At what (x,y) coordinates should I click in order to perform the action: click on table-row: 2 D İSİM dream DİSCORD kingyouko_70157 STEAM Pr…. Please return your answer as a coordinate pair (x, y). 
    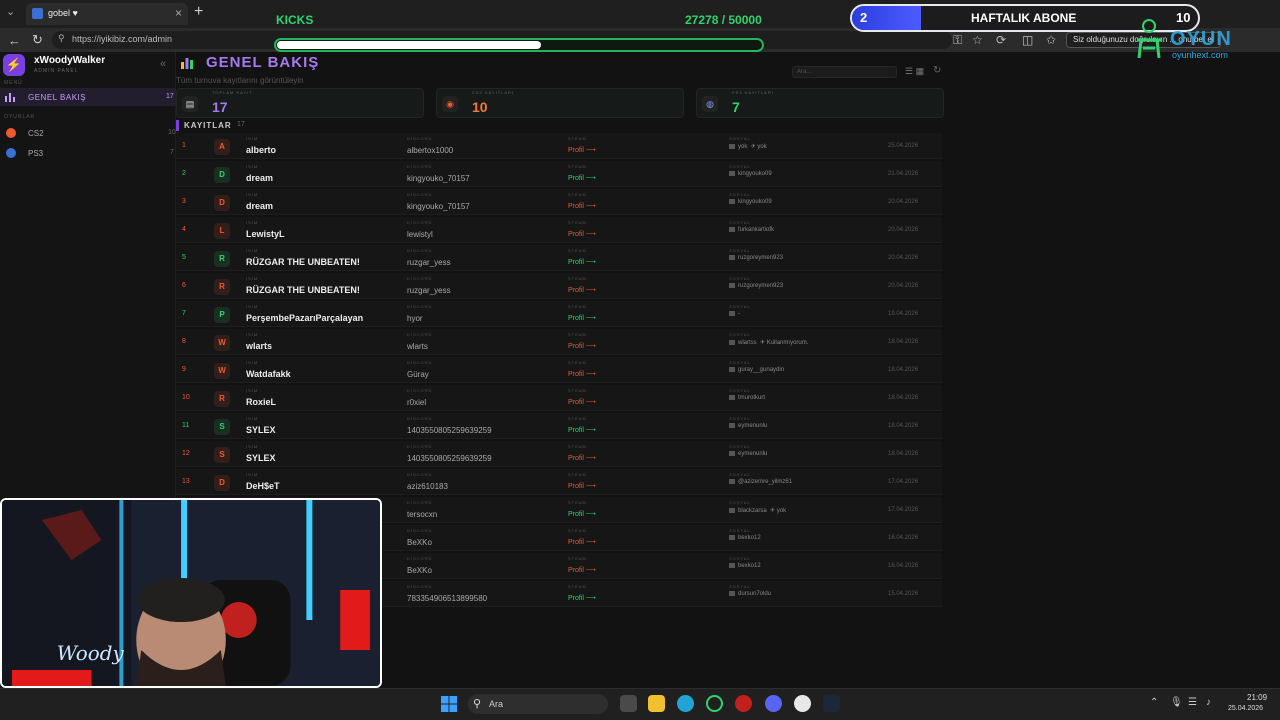
    Looking at the image, I should click on (559, 174).